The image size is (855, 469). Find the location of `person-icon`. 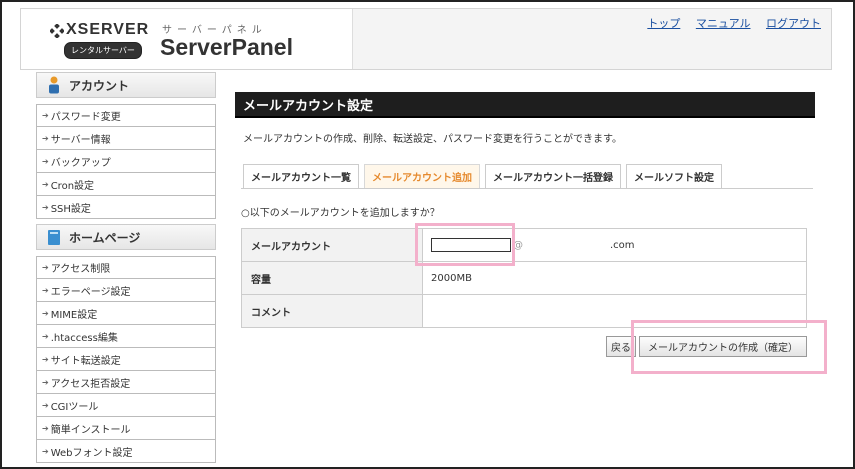

person-icon is located at coordinates (54, 85).